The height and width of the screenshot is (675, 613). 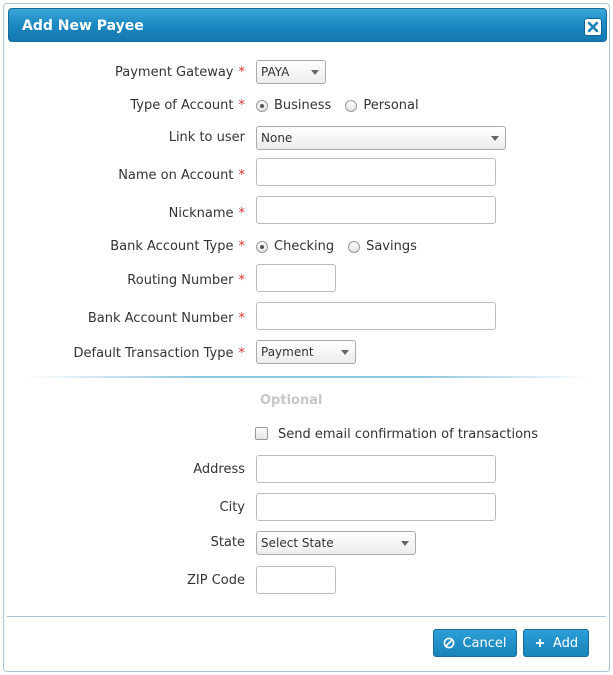 What do you see at coordinates (291, 400) in the screenshot?
I see `optional-section-title: Optional` at bounding box center [291, 400].